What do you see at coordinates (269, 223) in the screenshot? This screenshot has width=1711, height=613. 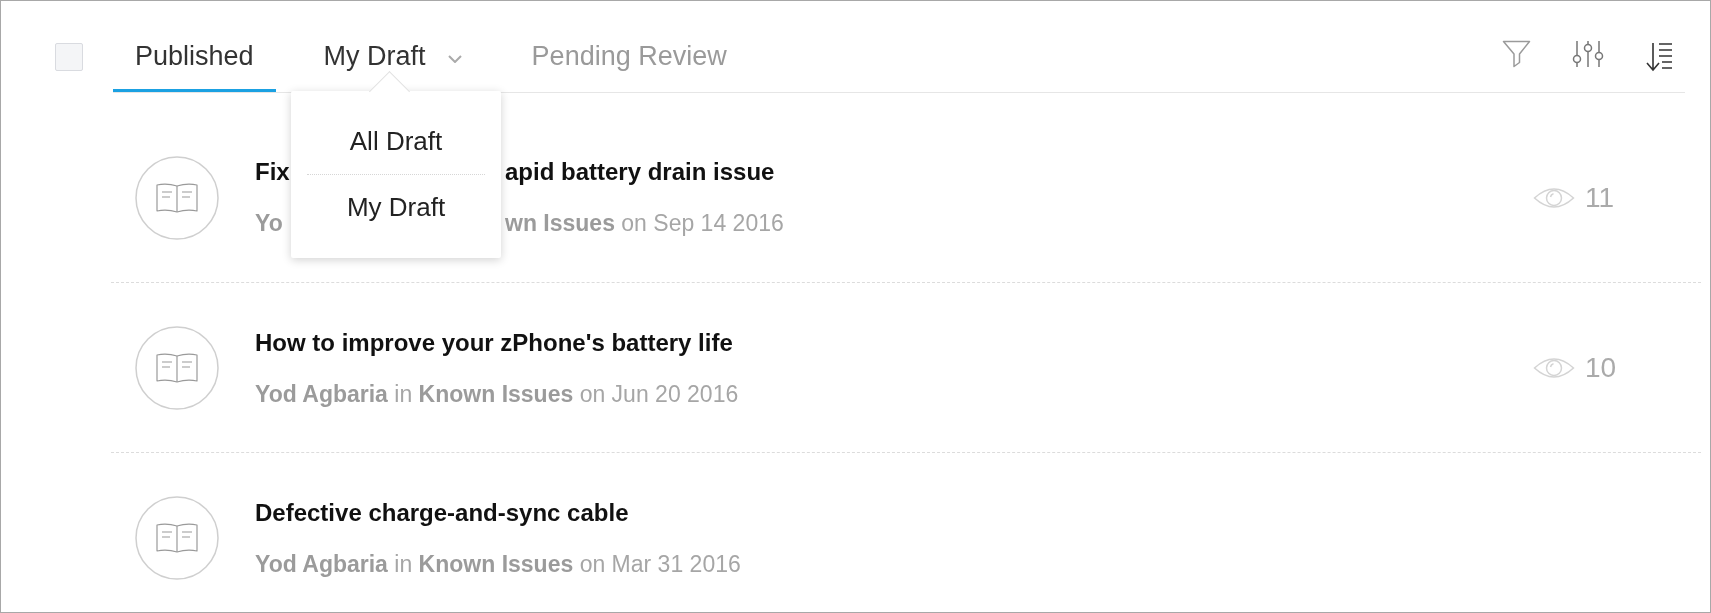 I see `article-meta: Yo` at bounding box center [269, 223].